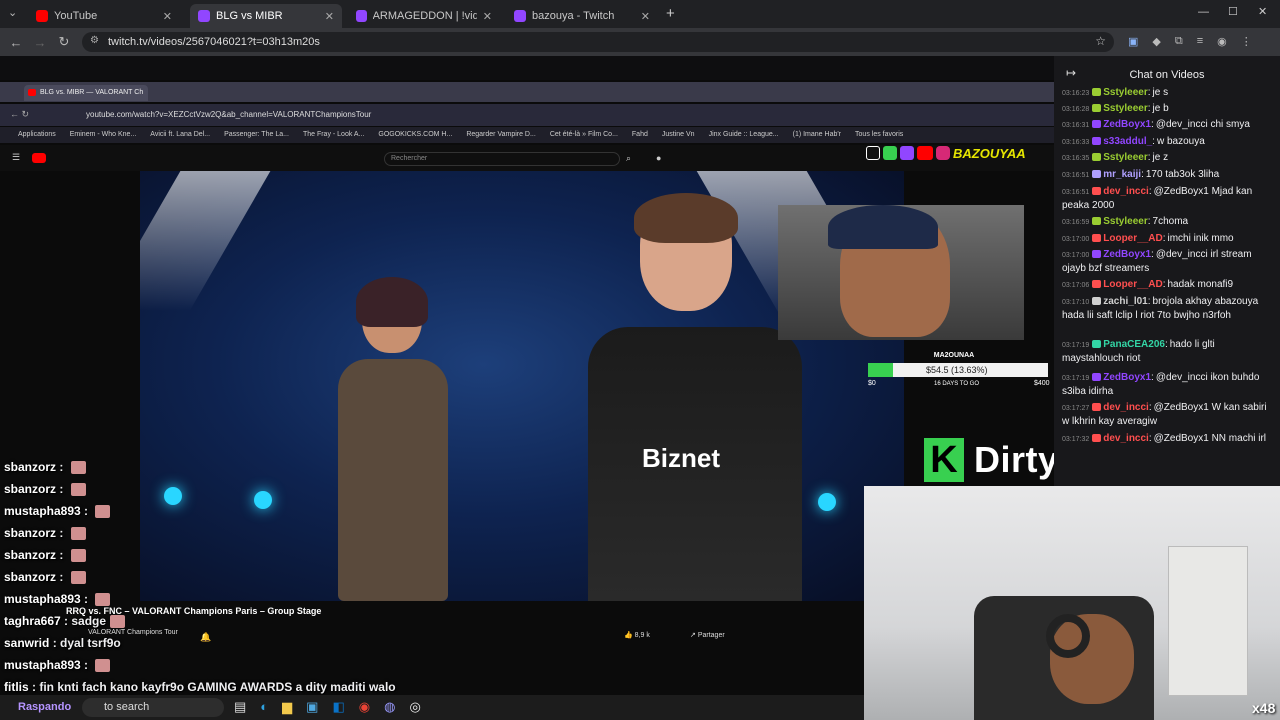 This screenshot has width=1280, height=720. Describe the element at coordinates (1200, 238) in the screenshot. I see `chat-text: imchi inik mmo` at that location.